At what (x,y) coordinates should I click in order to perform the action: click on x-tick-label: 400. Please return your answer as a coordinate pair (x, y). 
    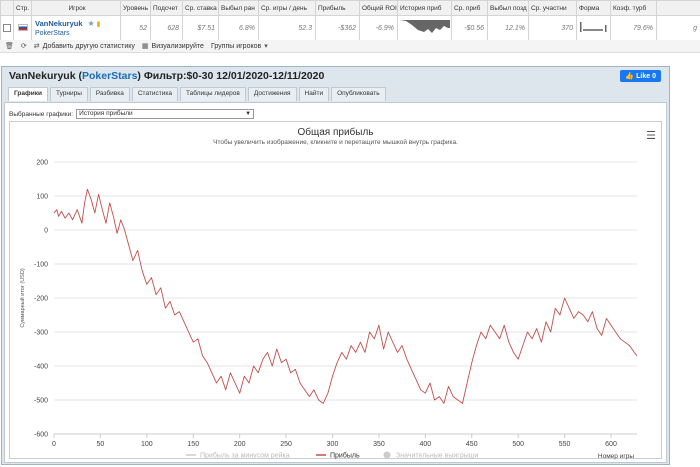
    Looking at the image, I should click on (425, 444).